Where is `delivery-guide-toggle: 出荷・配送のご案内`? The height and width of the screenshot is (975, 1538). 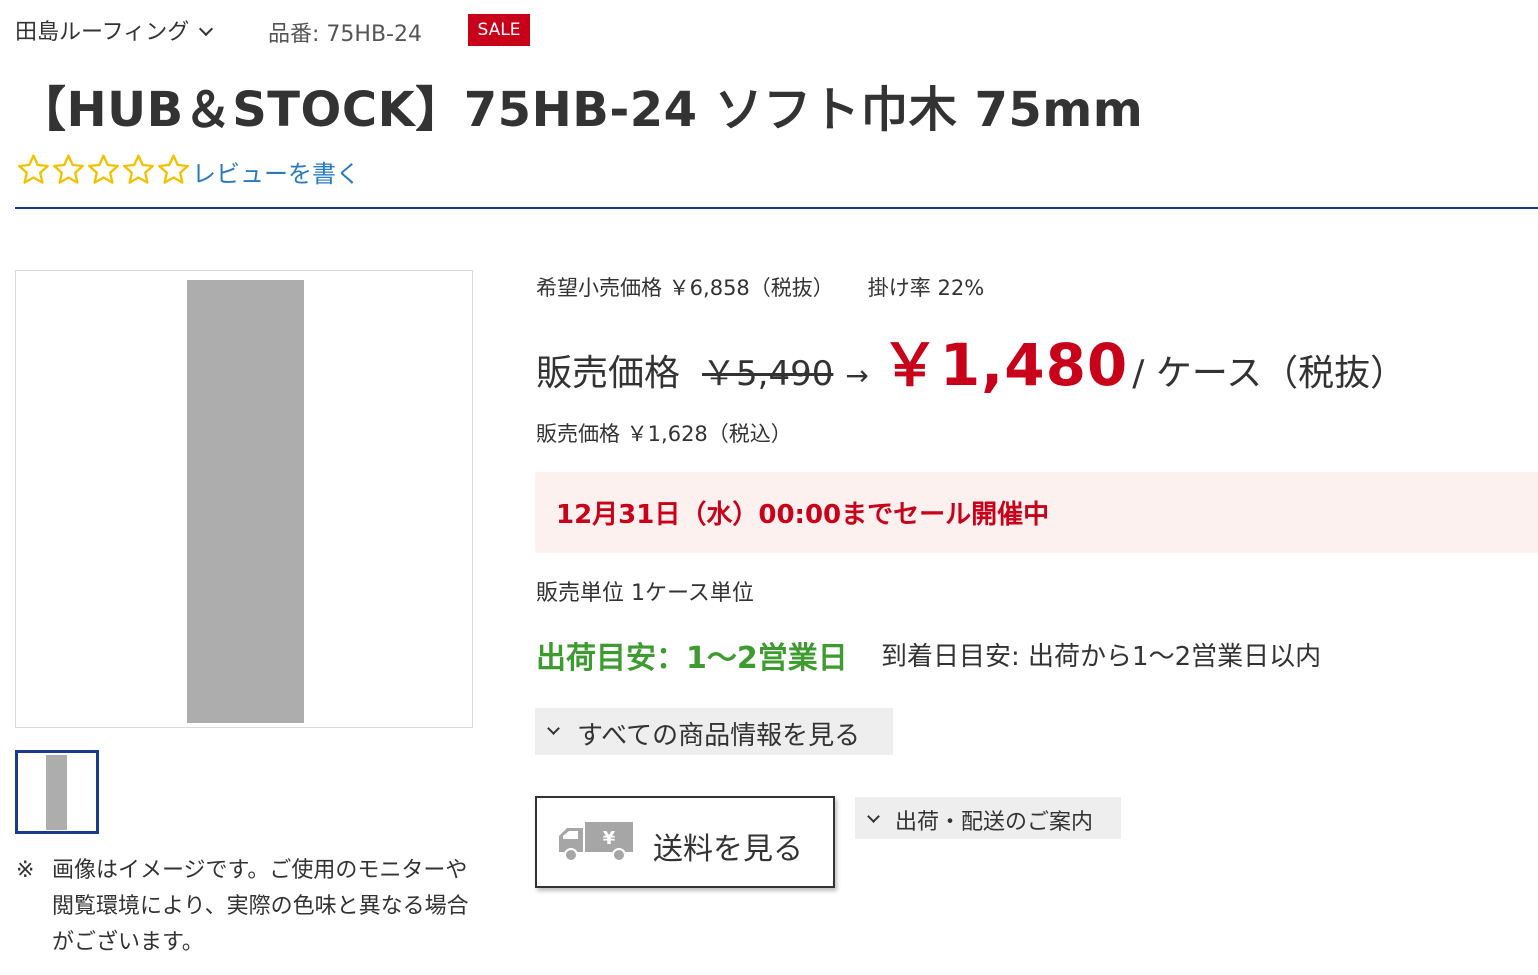 delivery-guide-toggle: 出荷・配送のご案内 is located at coordinates (988, 818).